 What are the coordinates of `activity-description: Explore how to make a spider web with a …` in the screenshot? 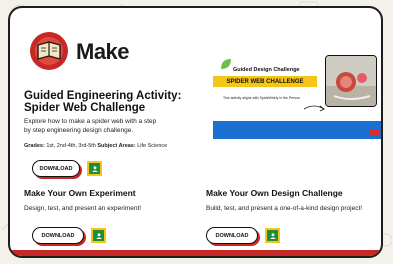 It's located at (90, 126).